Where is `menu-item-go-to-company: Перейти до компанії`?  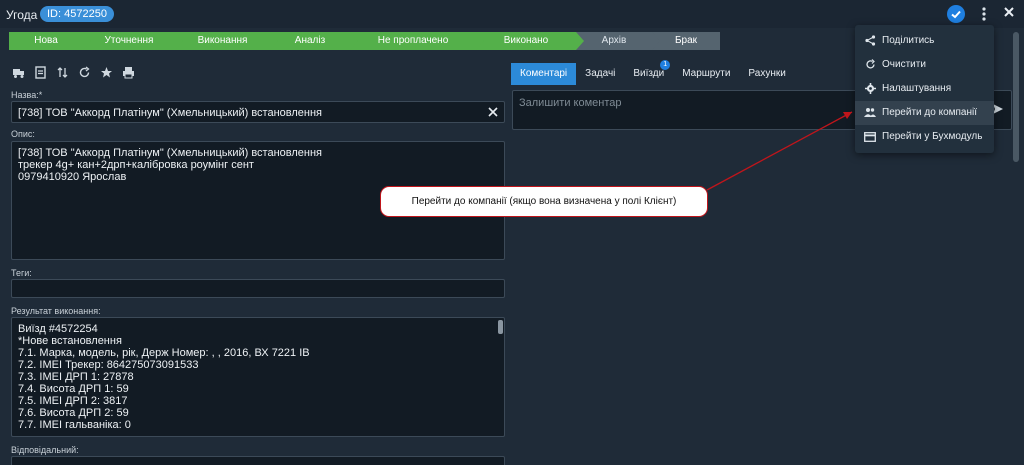
menu-item-go-to-company: Перейти до компанії is located at coordinates (924, 113).